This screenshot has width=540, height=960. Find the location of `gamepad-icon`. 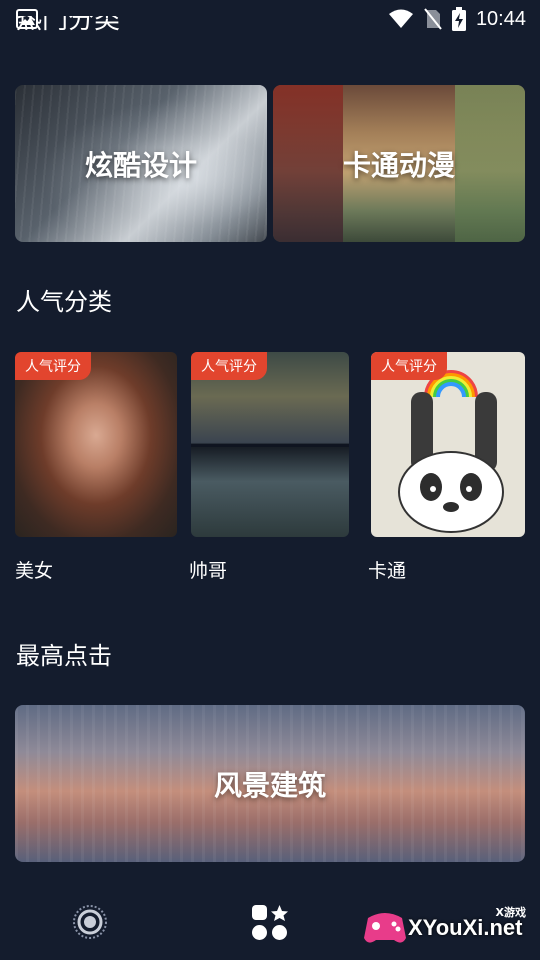

gamepad-icon is located at coordinates (385, 928).